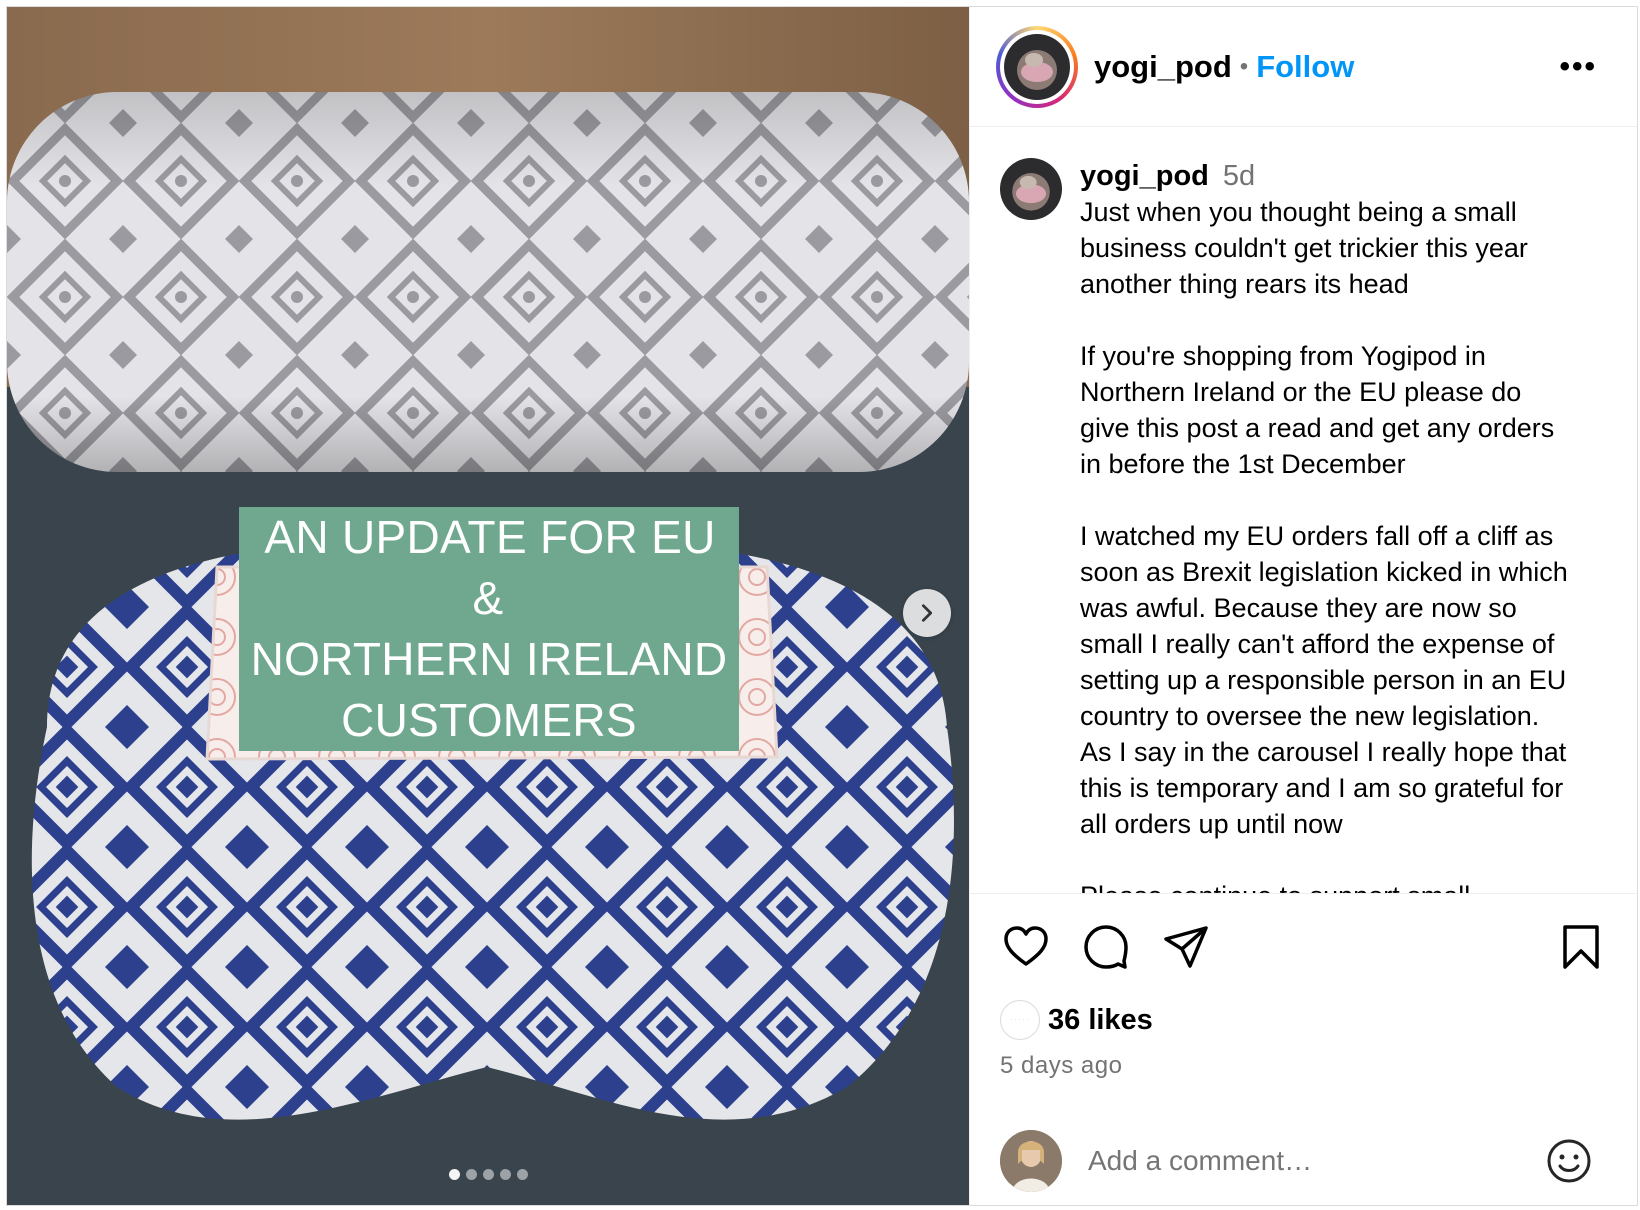  Describe the element at coordinates (1304, 248) in the screenshot. I see `caption-line: business couldn't get trickier this year` at that location.